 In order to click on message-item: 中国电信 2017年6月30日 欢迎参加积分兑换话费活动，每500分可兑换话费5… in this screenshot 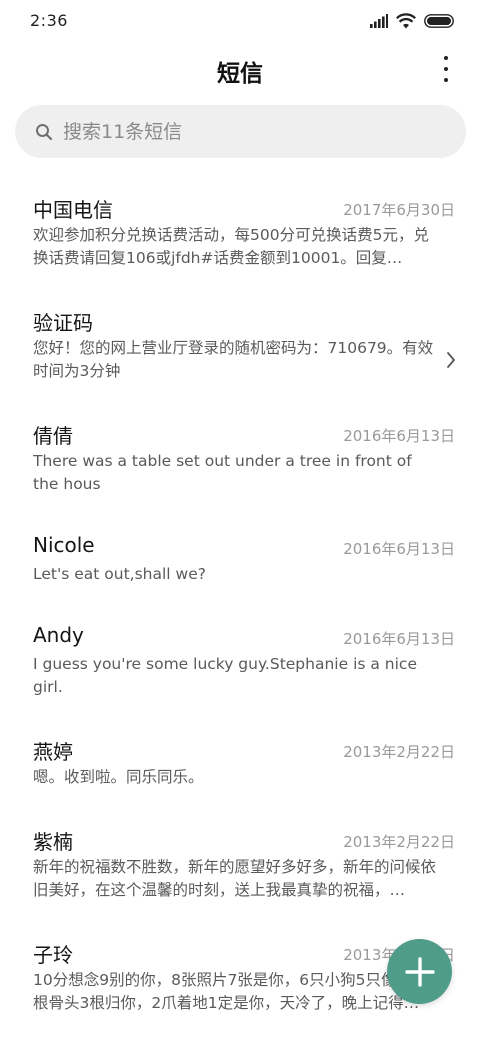, I will do `click(240, 234)`.